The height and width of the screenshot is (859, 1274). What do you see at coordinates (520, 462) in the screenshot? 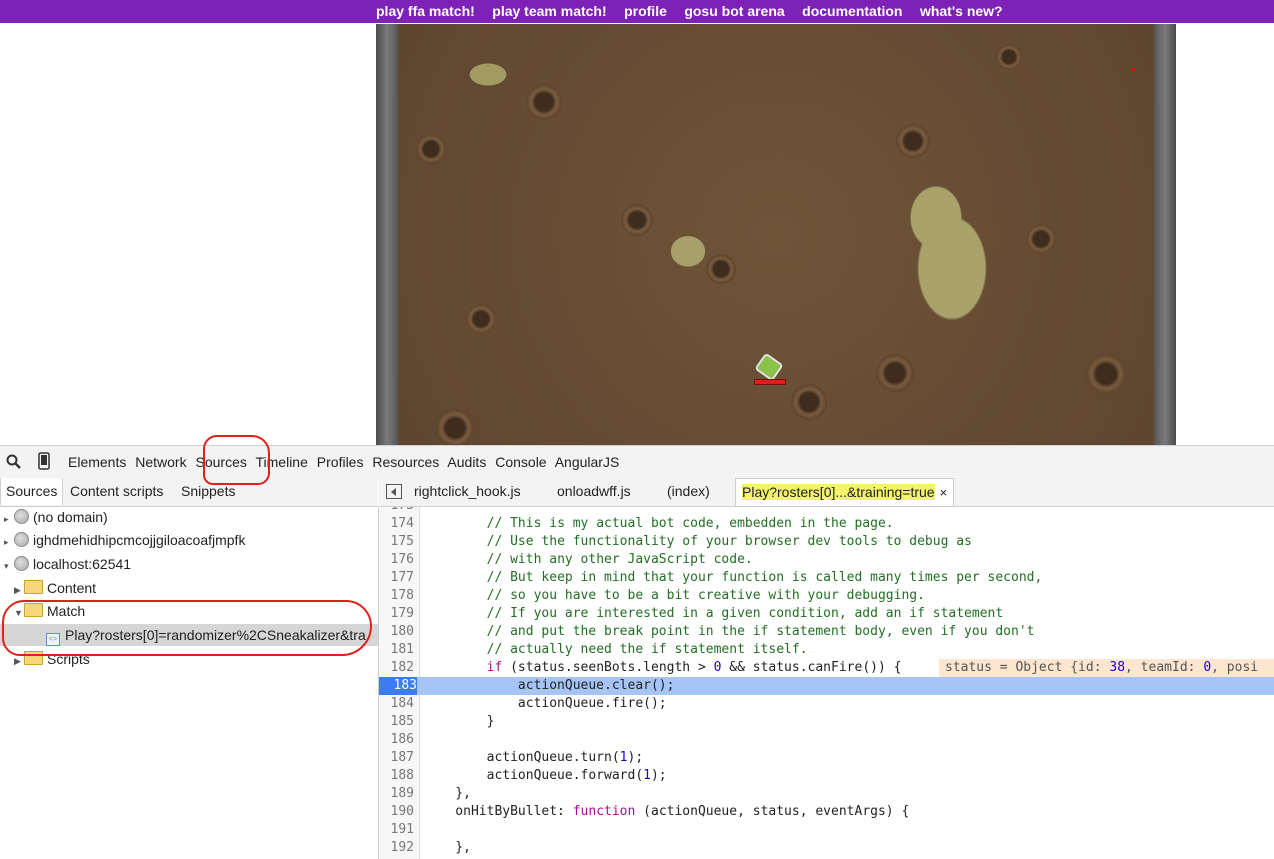
I see `tab-console: Console` at bounding box center [520, 462].